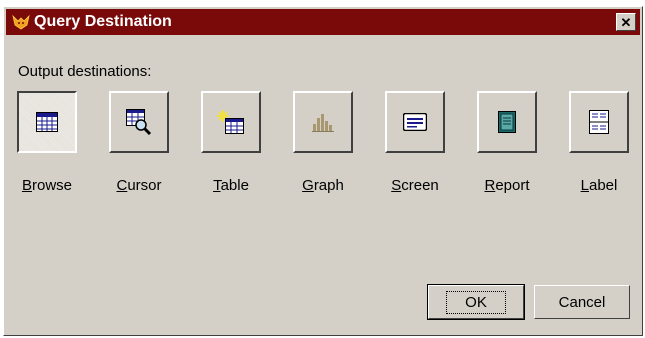  I want to click on screen-button, so click(415, 122).